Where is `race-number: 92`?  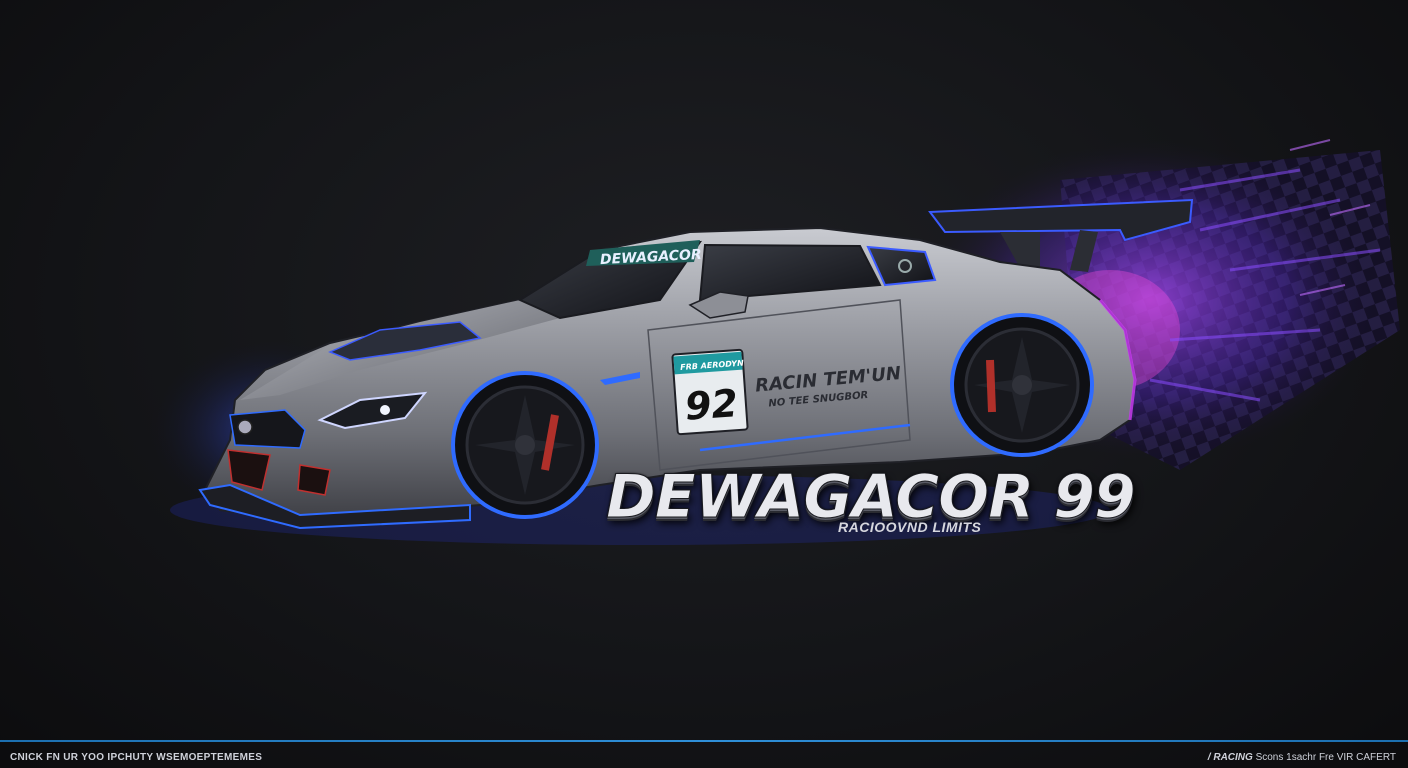 race-number: 92 is located at coordinates (711, 405).